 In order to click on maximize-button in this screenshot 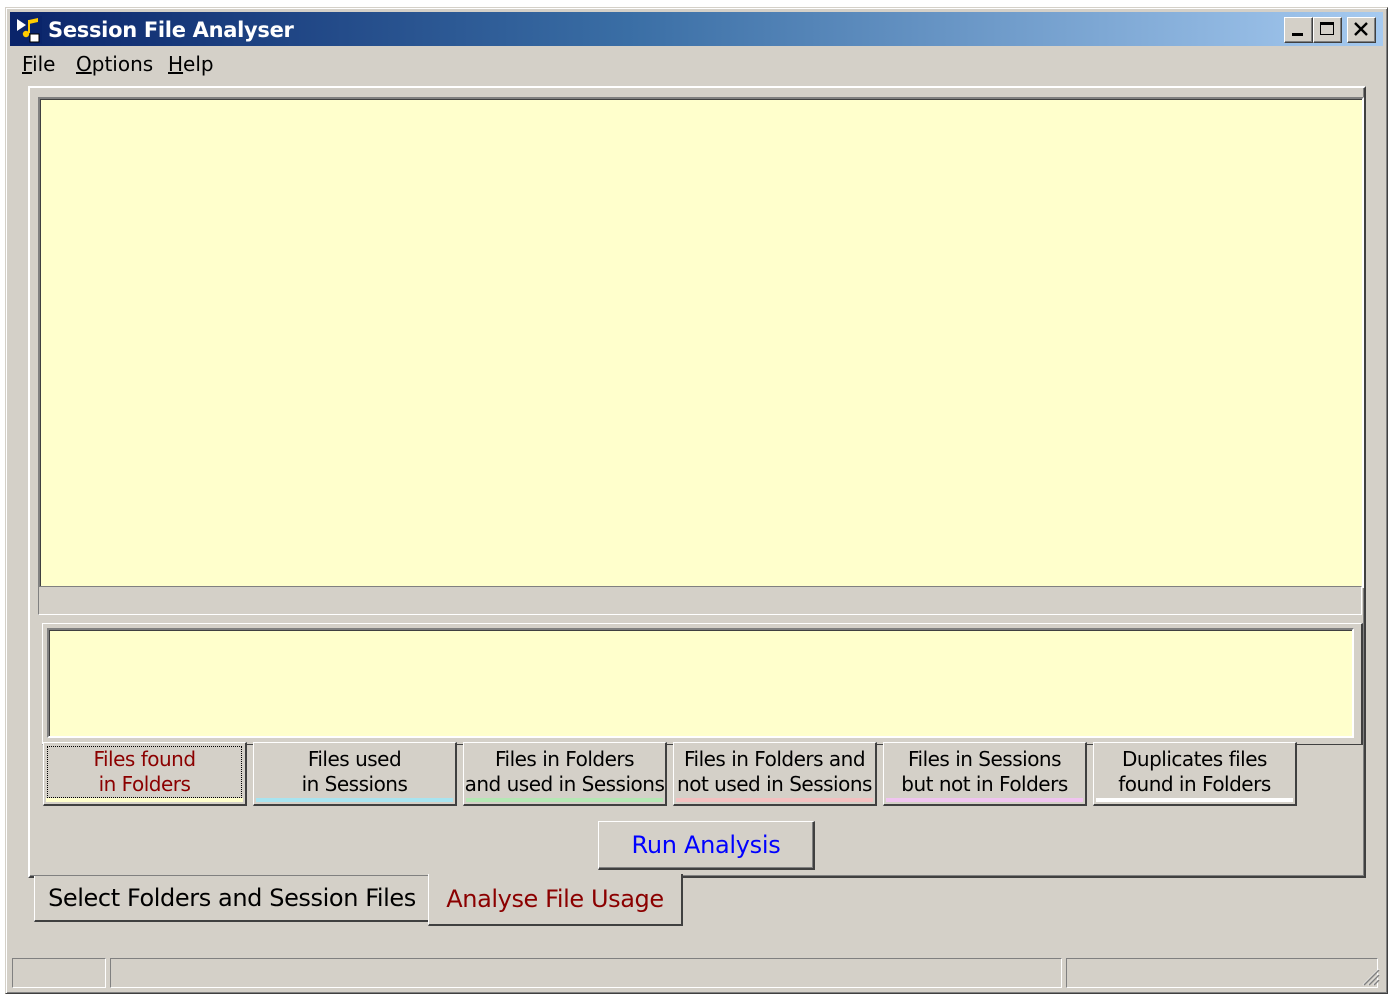, I will do `click(1327, 30)`.